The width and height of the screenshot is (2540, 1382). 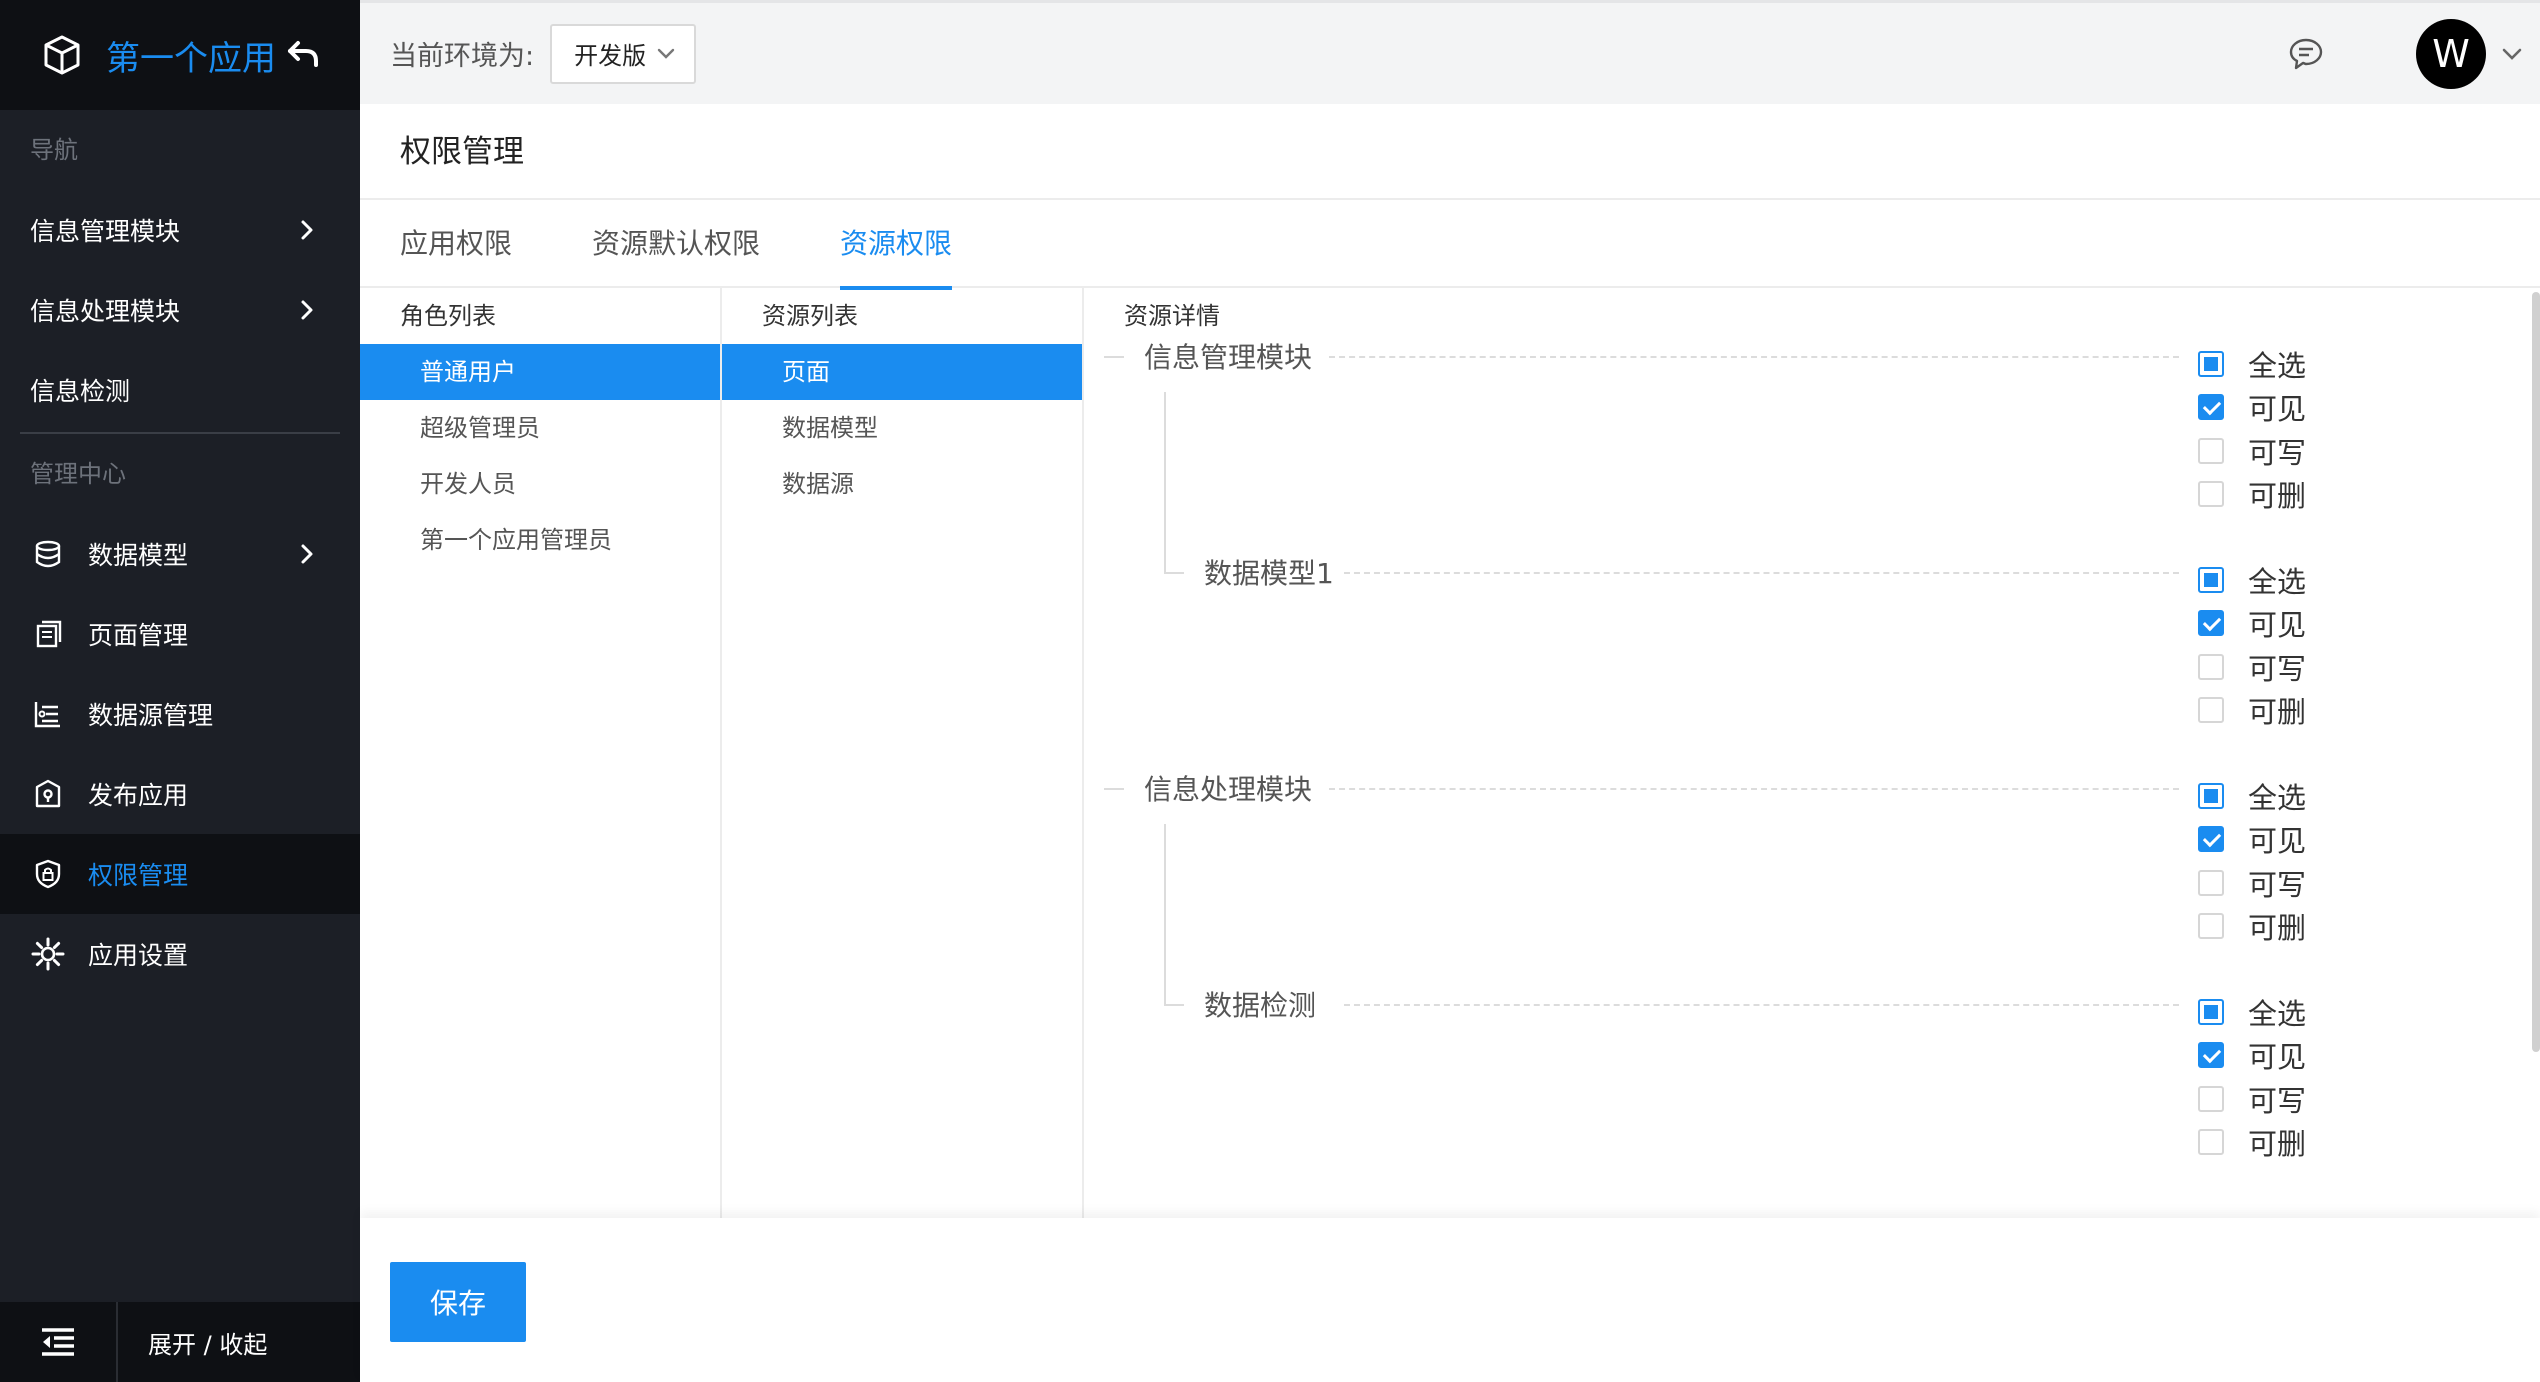 I want to click on sidebar-item-info-processing: 信息处理模块, so click(x=180, y=310).